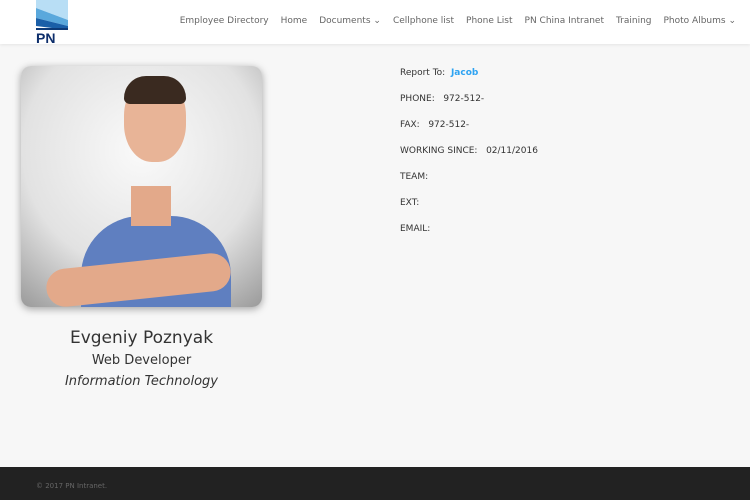  I want to click on employee-department: Information Technology, so click(141, 381).